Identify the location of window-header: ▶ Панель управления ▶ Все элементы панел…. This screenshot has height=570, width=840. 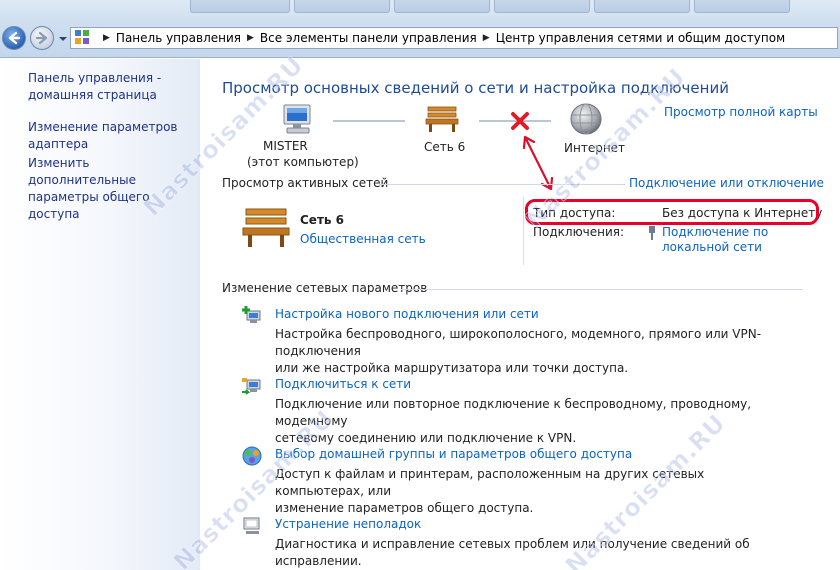
(420, 29).